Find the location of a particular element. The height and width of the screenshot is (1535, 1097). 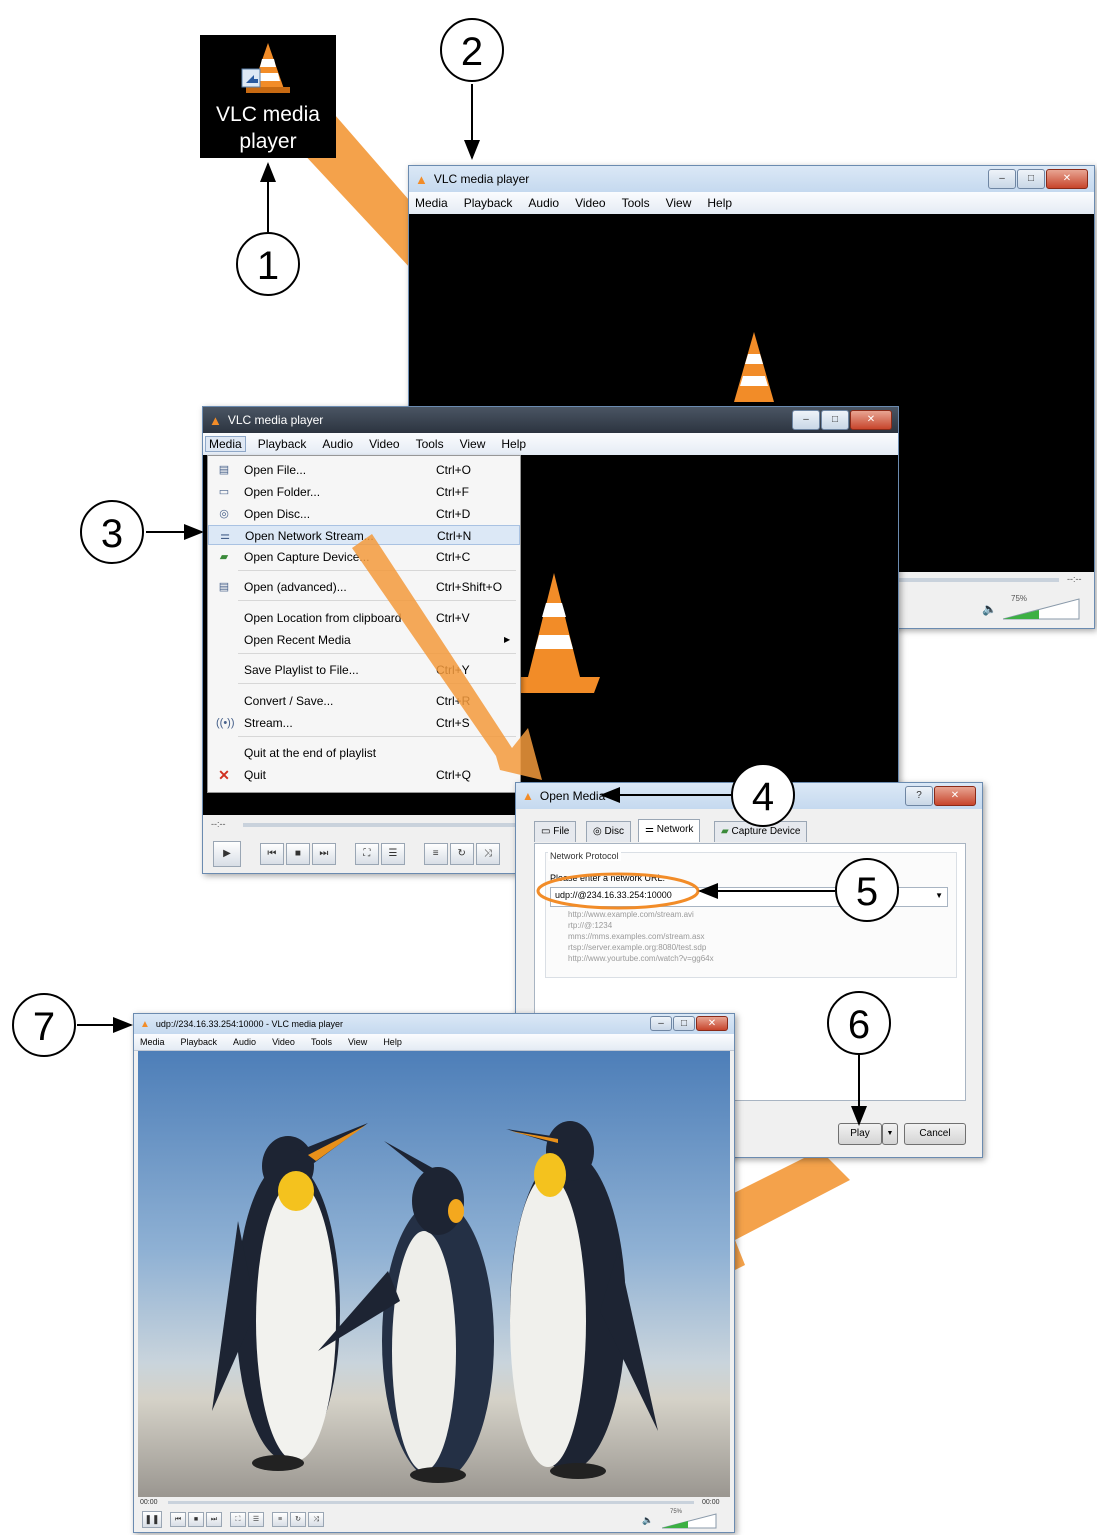

step-4-marker: 4 is located at coordinates (763, 795).